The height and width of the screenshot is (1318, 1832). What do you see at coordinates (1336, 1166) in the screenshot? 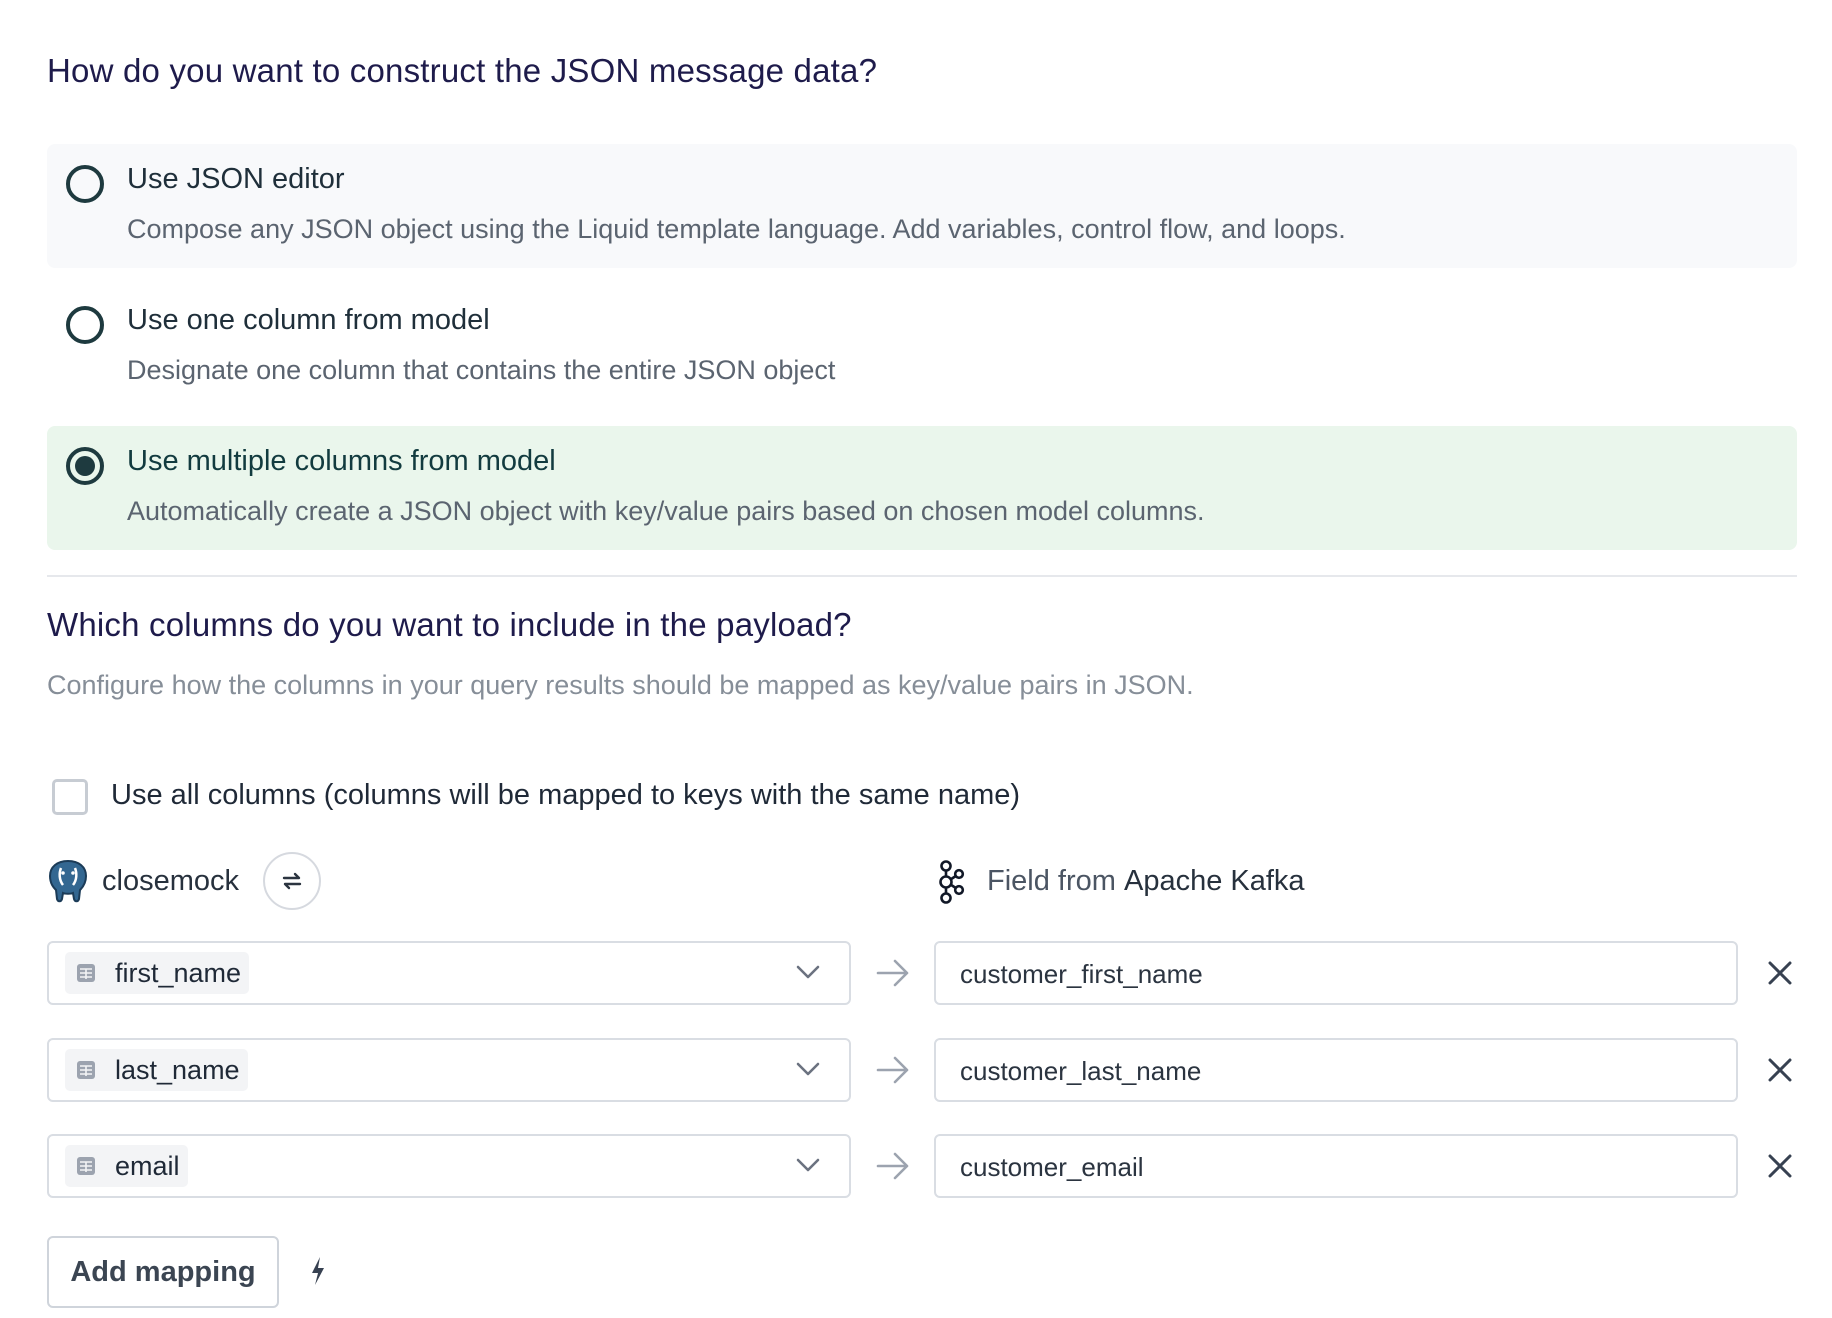
I see `destination-field-input: customer_email` at bounding box center [1336, 1166].